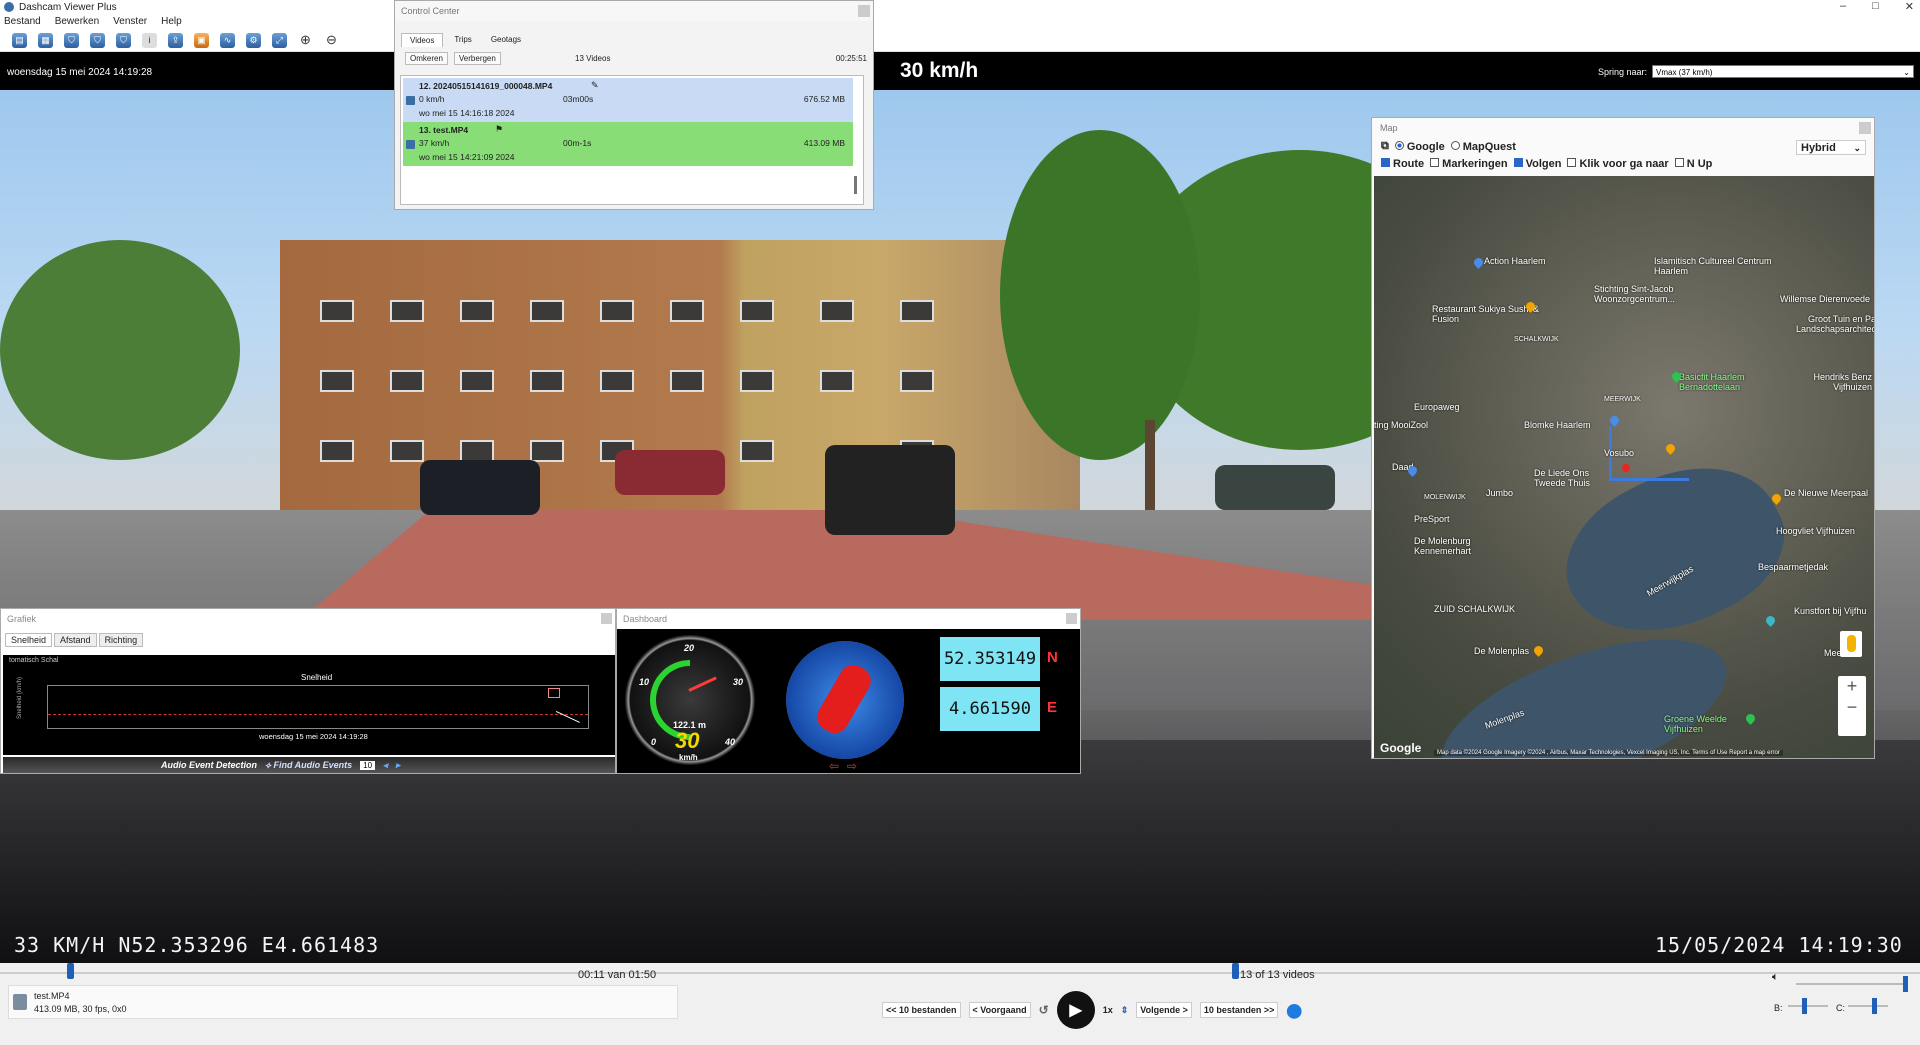 This screenshot has height=1045, width=1920. What do you see at coordinates (1905, 984) in the screenshot?
I see `volume-handle` at bounding box center [1905, 984].